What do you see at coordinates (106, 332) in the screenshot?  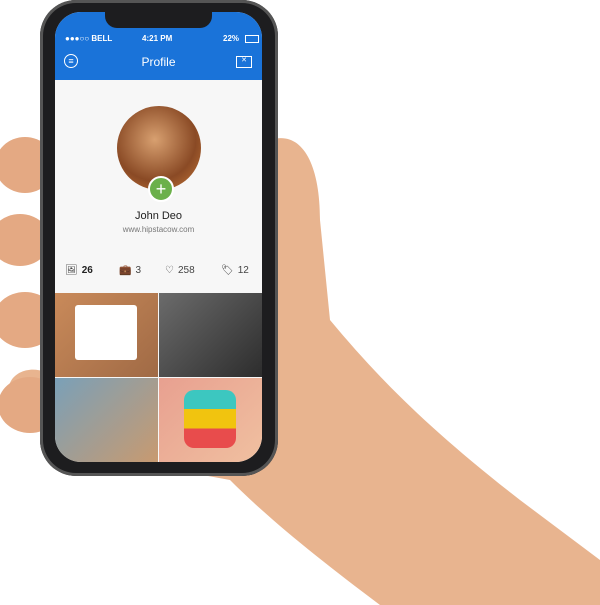 I see `app-screenshot` at bounding box center [106, 332].